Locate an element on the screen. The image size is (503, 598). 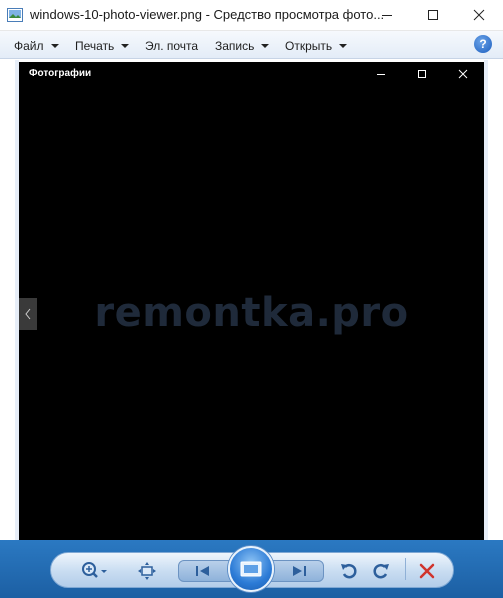
menu-file: Файл is located at coordinates (36, 46).